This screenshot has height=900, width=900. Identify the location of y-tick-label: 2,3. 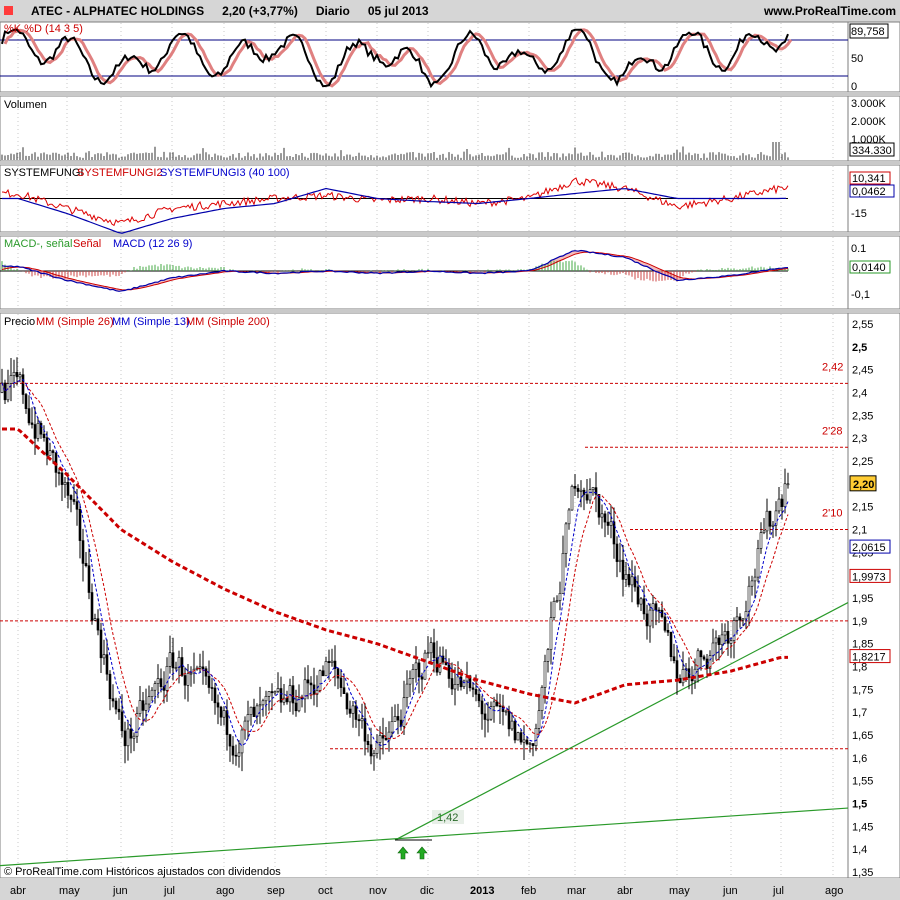
(859, 439).